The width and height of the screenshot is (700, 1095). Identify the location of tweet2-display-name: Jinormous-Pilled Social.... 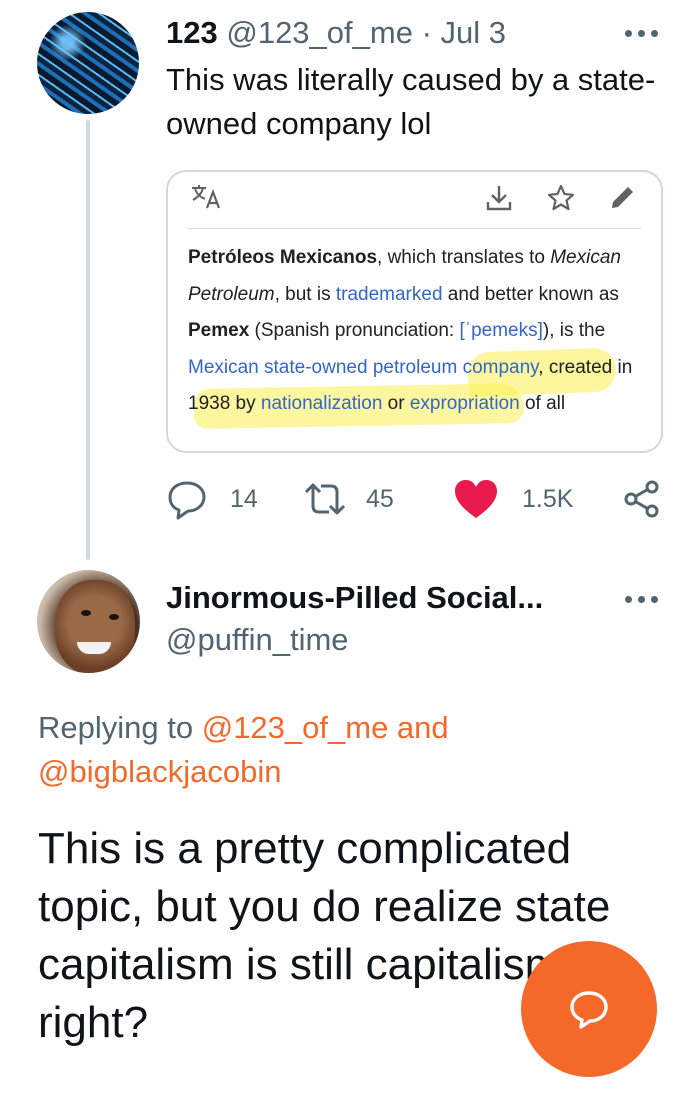
(386, 598).